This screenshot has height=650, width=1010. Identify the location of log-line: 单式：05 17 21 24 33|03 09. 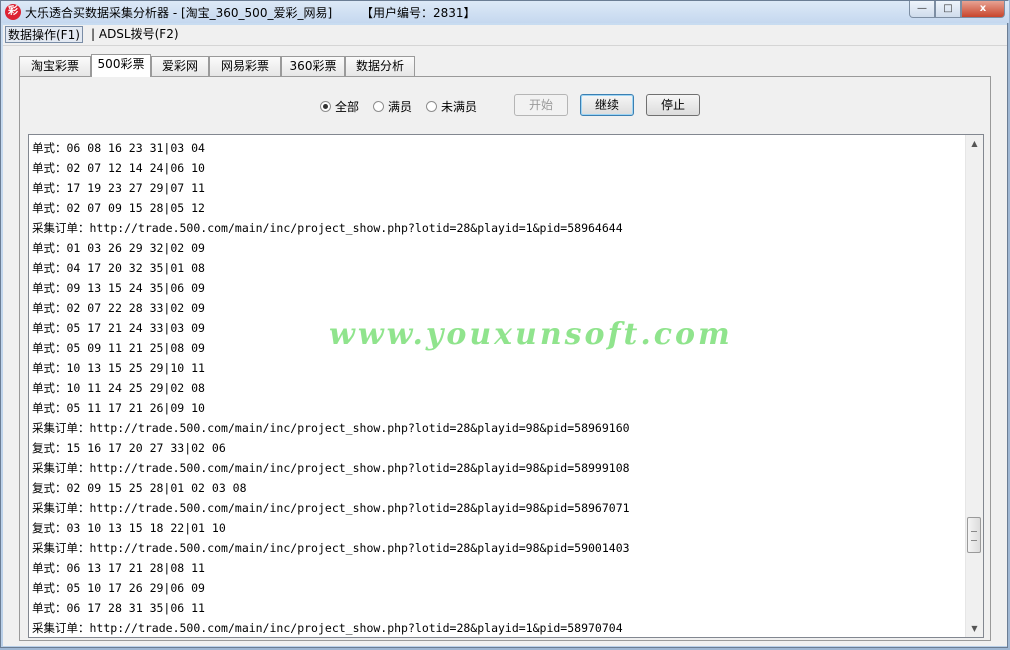
(118, 328).